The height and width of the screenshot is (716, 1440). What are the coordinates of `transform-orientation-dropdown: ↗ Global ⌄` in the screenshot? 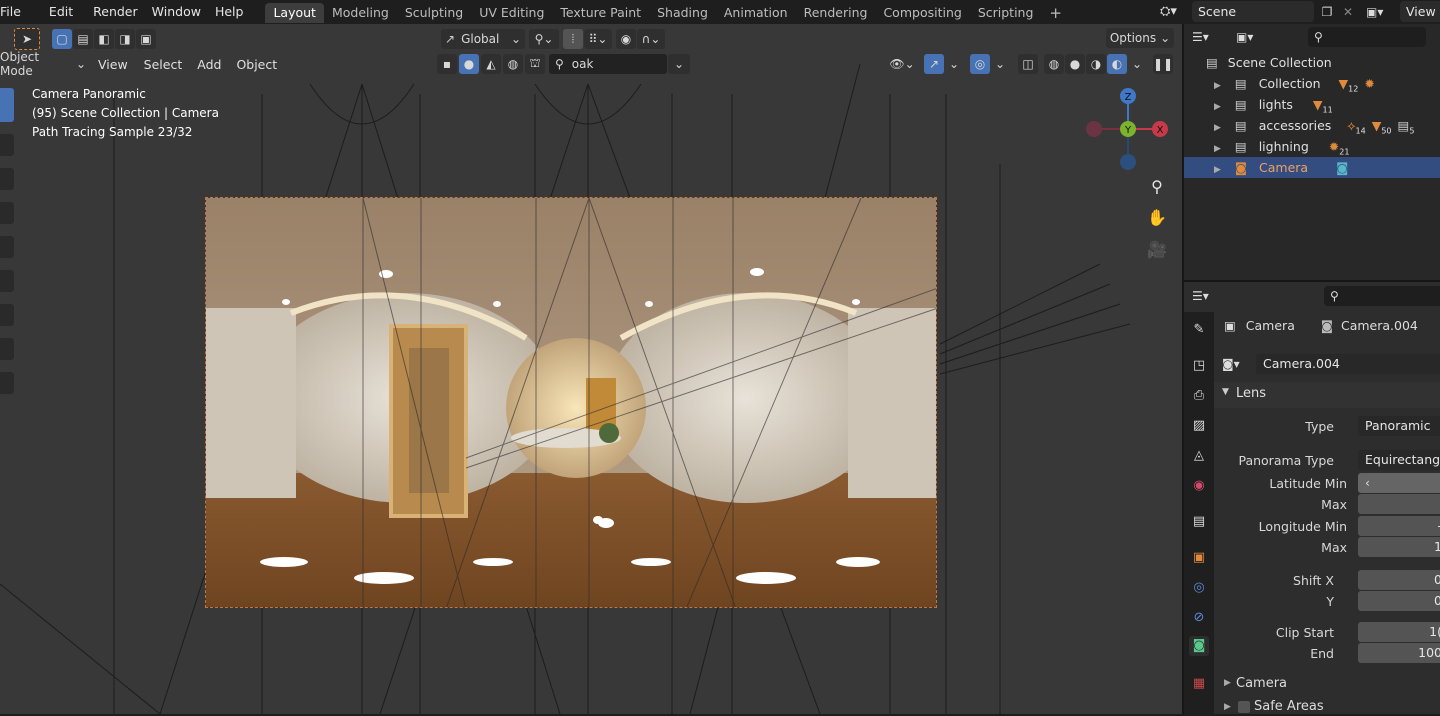 It's located at (483, 39).